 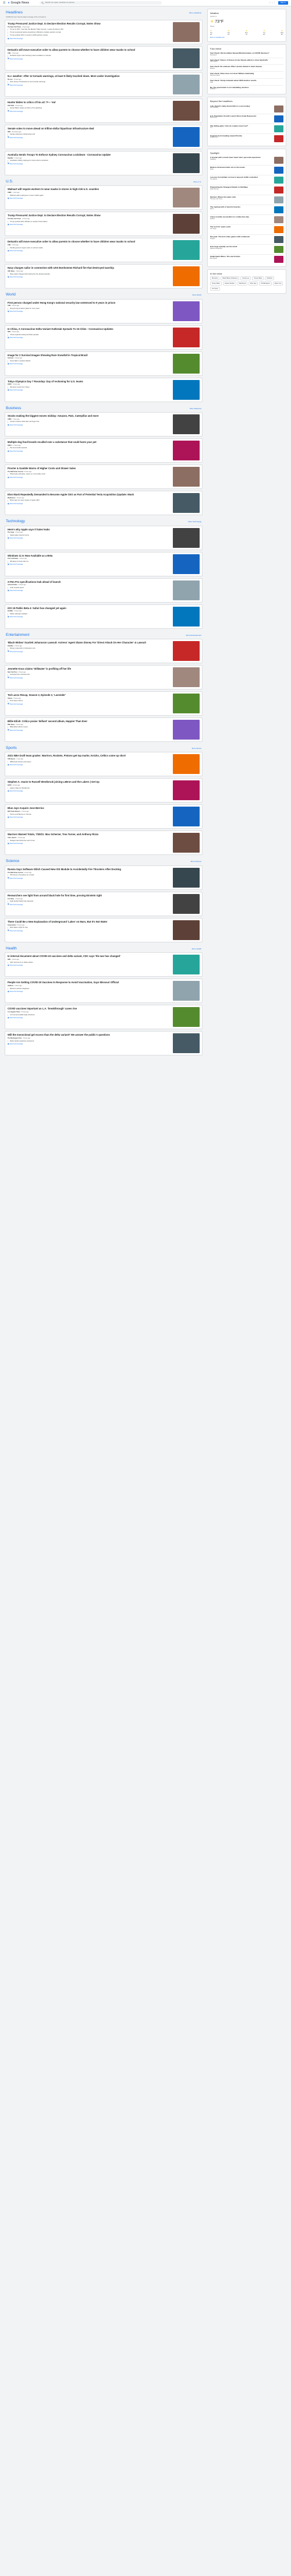 What do you see at coordinates (90, 840) in the screenshot?
I see `related-headline: Dodgers land Scherzer and Turner` at bounding box center [90, 840].